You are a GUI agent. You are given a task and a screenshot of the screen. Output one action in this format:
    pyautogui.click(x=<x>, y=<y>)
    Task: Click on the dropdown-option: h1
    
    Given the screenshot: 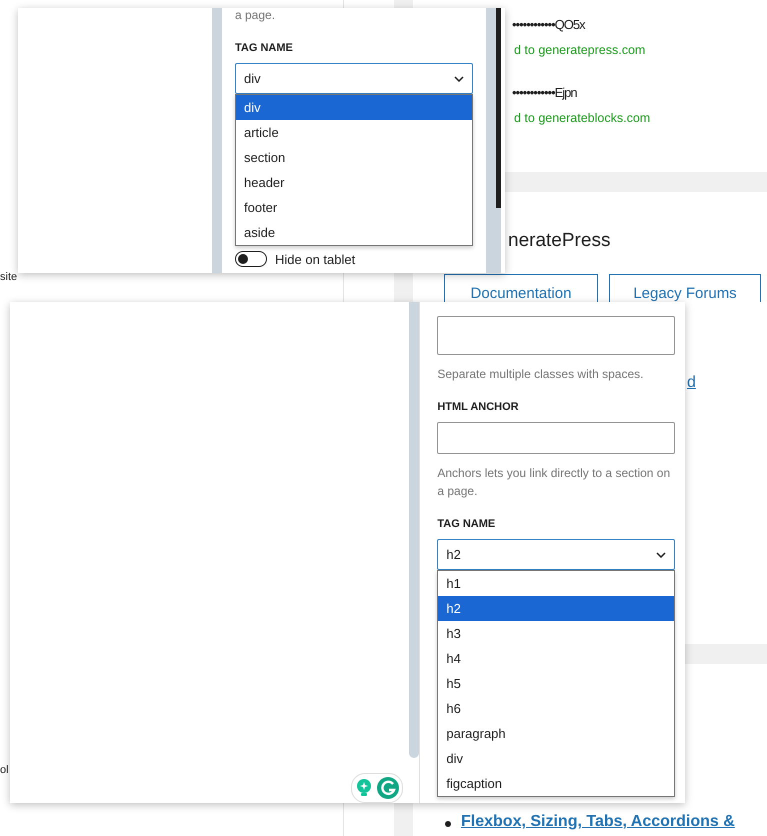 What is the action you would take?
    pyautogui.click(x=556, y=583)
    